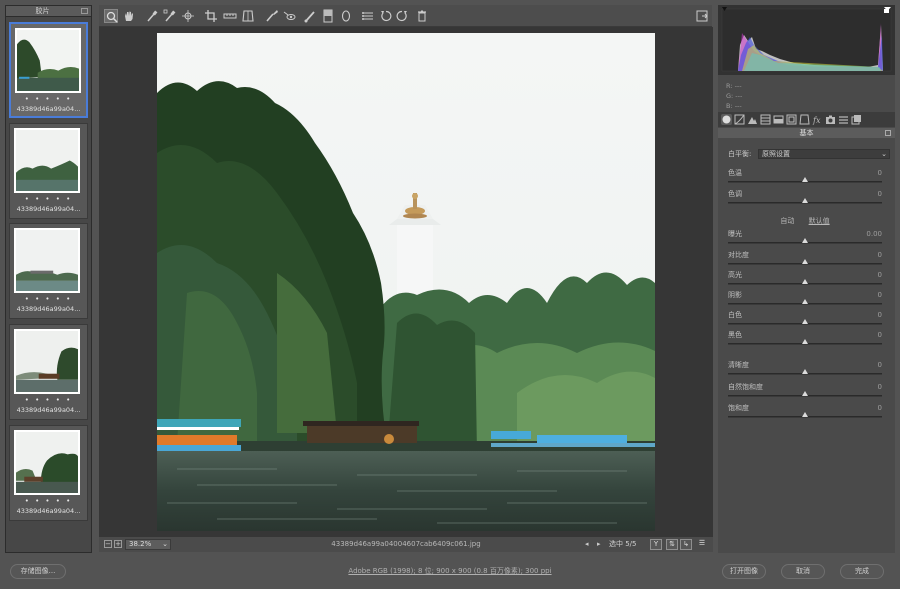 Image resolution: width=900 pixels, height=589 pixels. What do you see at coordinates (819, 221) in the screenshot?
I see `default-button: 默认值` at bounding box center [819, 221].